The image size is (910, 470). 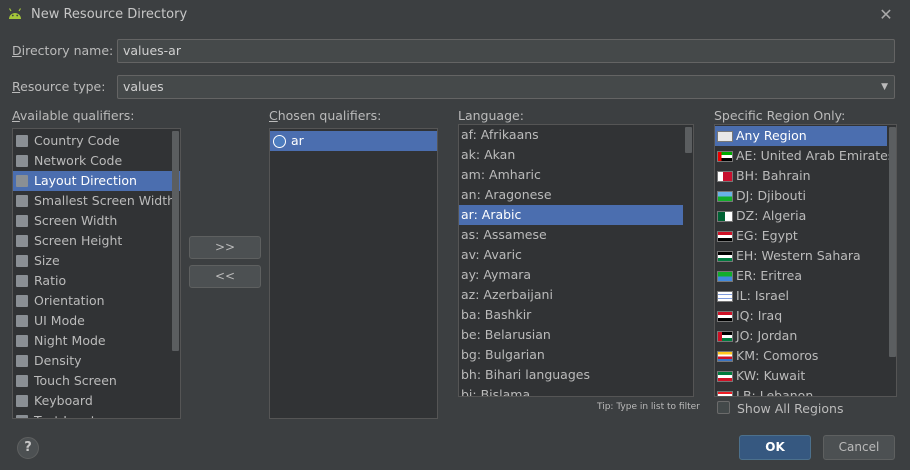 I want to click on available-item: Smallest Screen Width, so click(x=96, y=201).